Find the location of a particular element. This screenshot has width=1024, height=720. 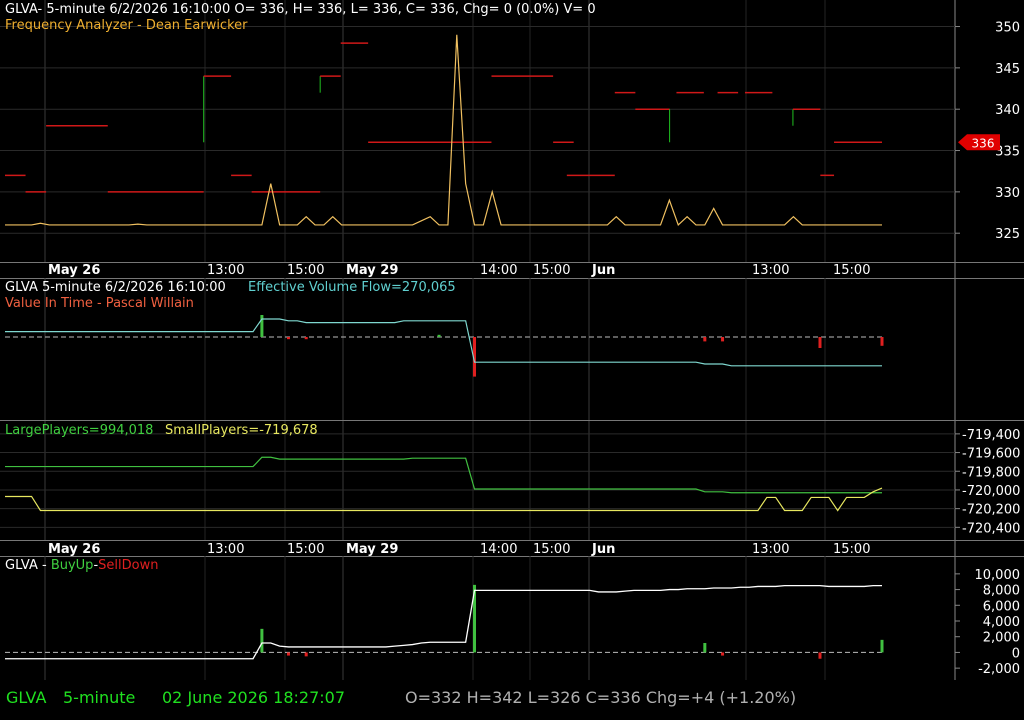

players-tick-label: -719,600 is located at coordinates (991, 454).